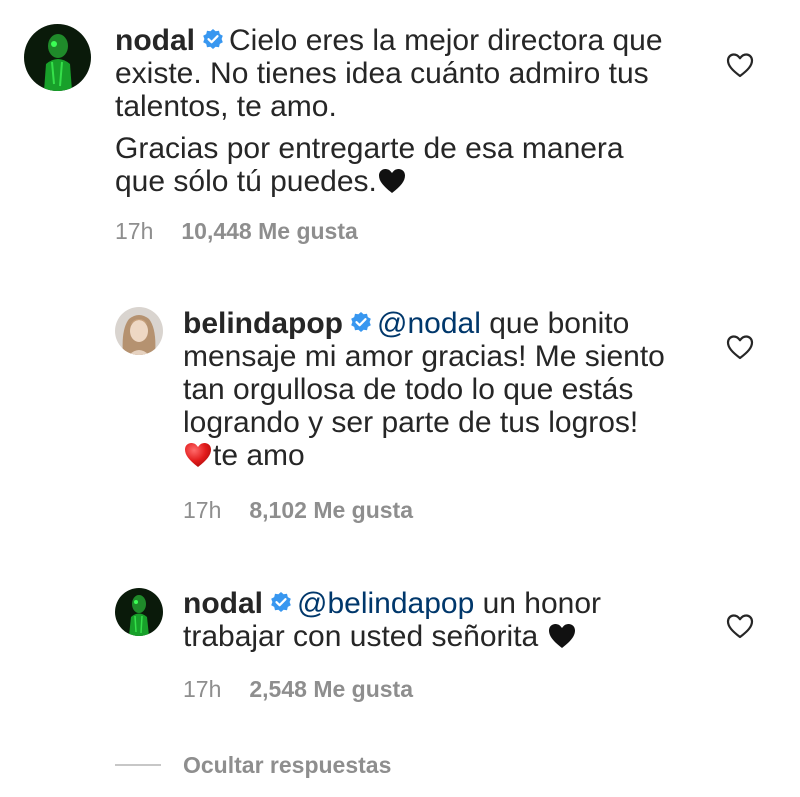  What do you see at coordinates (369, 148) in the screenshot?
I see `comment-line: Gracias por entregarte de esa manera` at bounding box center [369, 148].